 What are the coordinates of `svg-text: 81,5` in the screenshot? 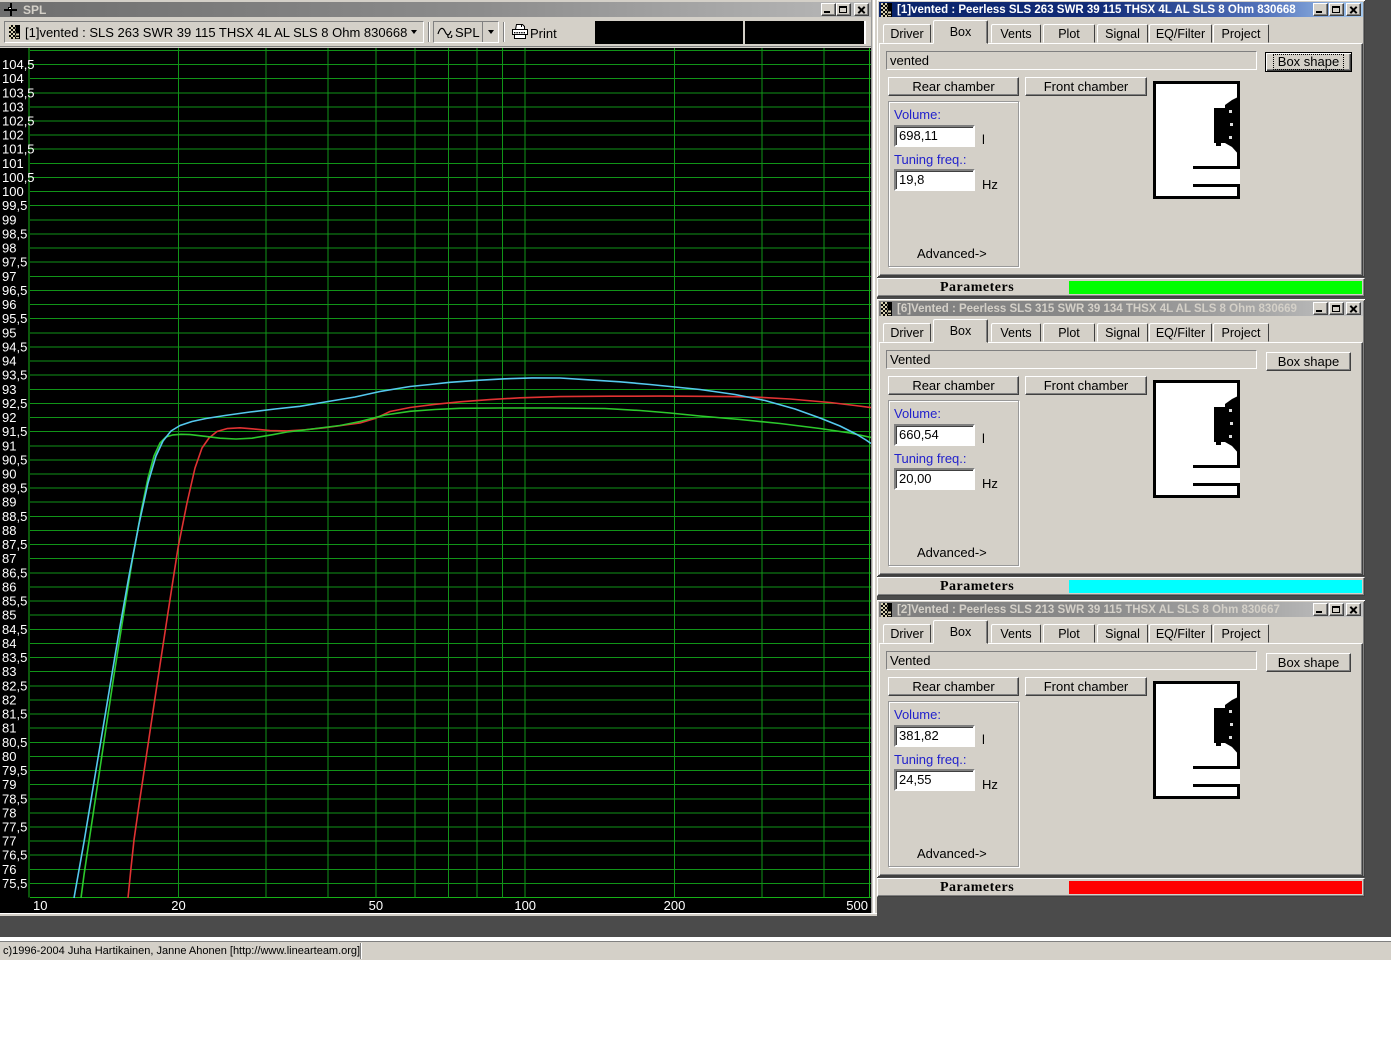 It's located at (14, 714).